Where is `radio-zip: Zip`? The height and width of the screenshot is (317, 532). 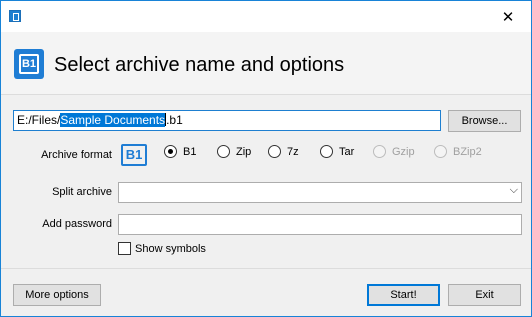
radio-zip: Zip is located at coordinates (234, 151).